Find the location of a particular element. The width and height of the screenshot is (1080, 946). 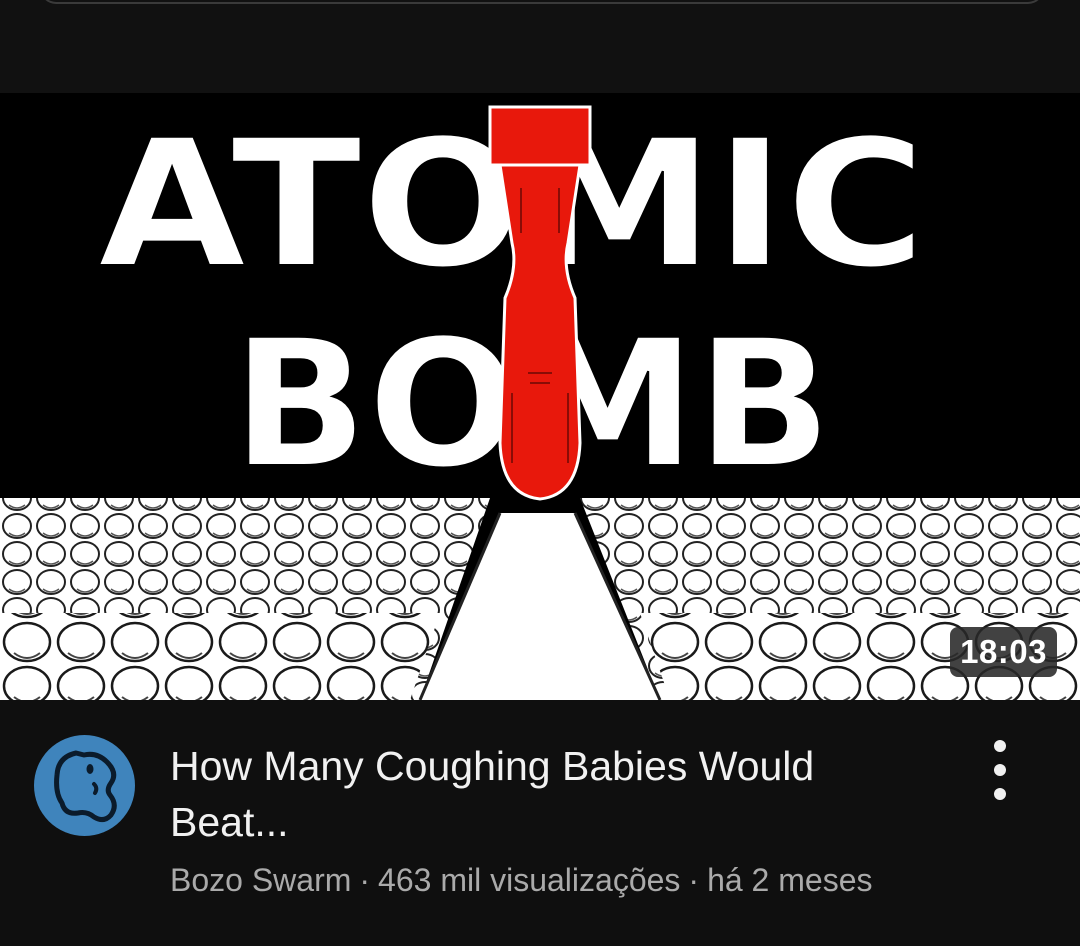

upload-age: há 2 meses is located at coordinates (790, 880).